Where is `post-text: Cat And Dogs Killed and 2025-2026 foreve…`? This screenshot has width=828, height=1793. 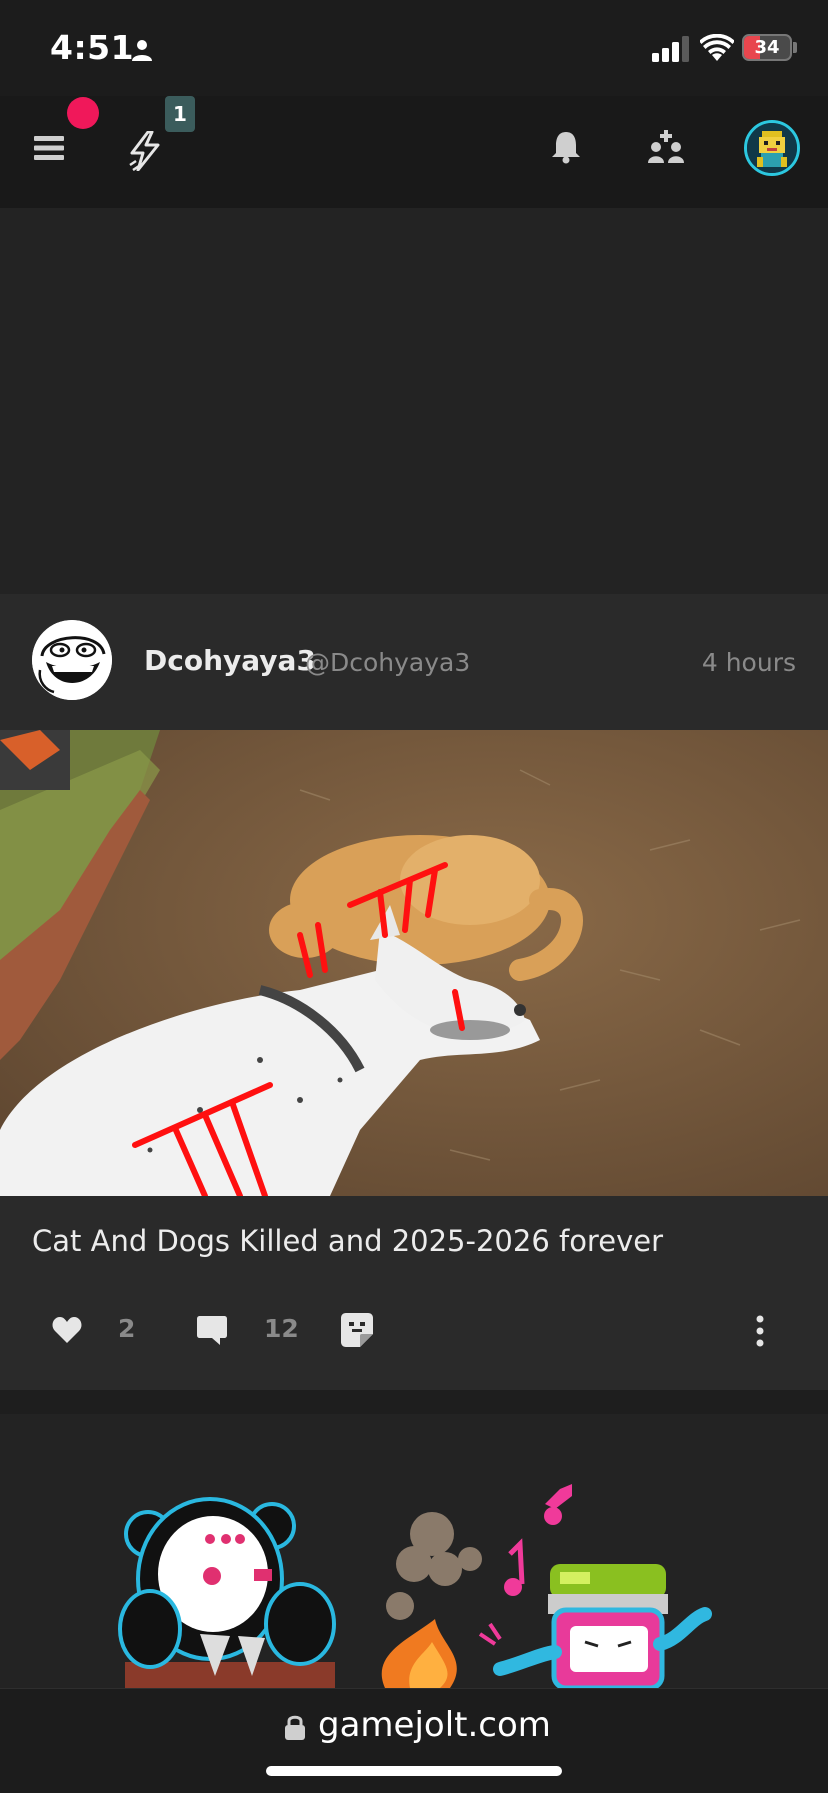
post-text: Cat And Dogs Killed and 2025-2026 foreve… is located at coordinates (347, 1241).